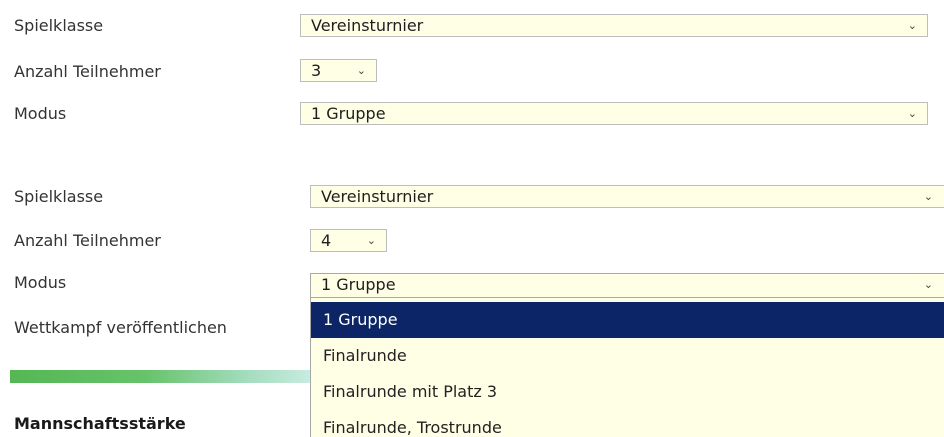 Image resolution: width=944 pixels, height=437 pixels. What do you see at coordinates (120, 327) in the screenshot?
I see `publish-label: Wettkampf veröffentlichen` at bounding box center [120, 327].